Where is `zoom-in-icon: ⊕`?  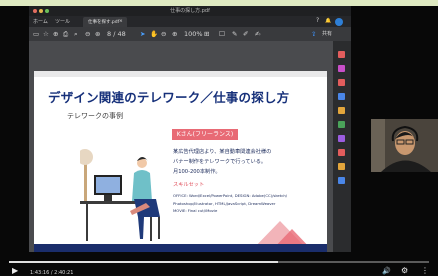 zoom-in-icon: ⊕ is located at coordinates (174, 34).